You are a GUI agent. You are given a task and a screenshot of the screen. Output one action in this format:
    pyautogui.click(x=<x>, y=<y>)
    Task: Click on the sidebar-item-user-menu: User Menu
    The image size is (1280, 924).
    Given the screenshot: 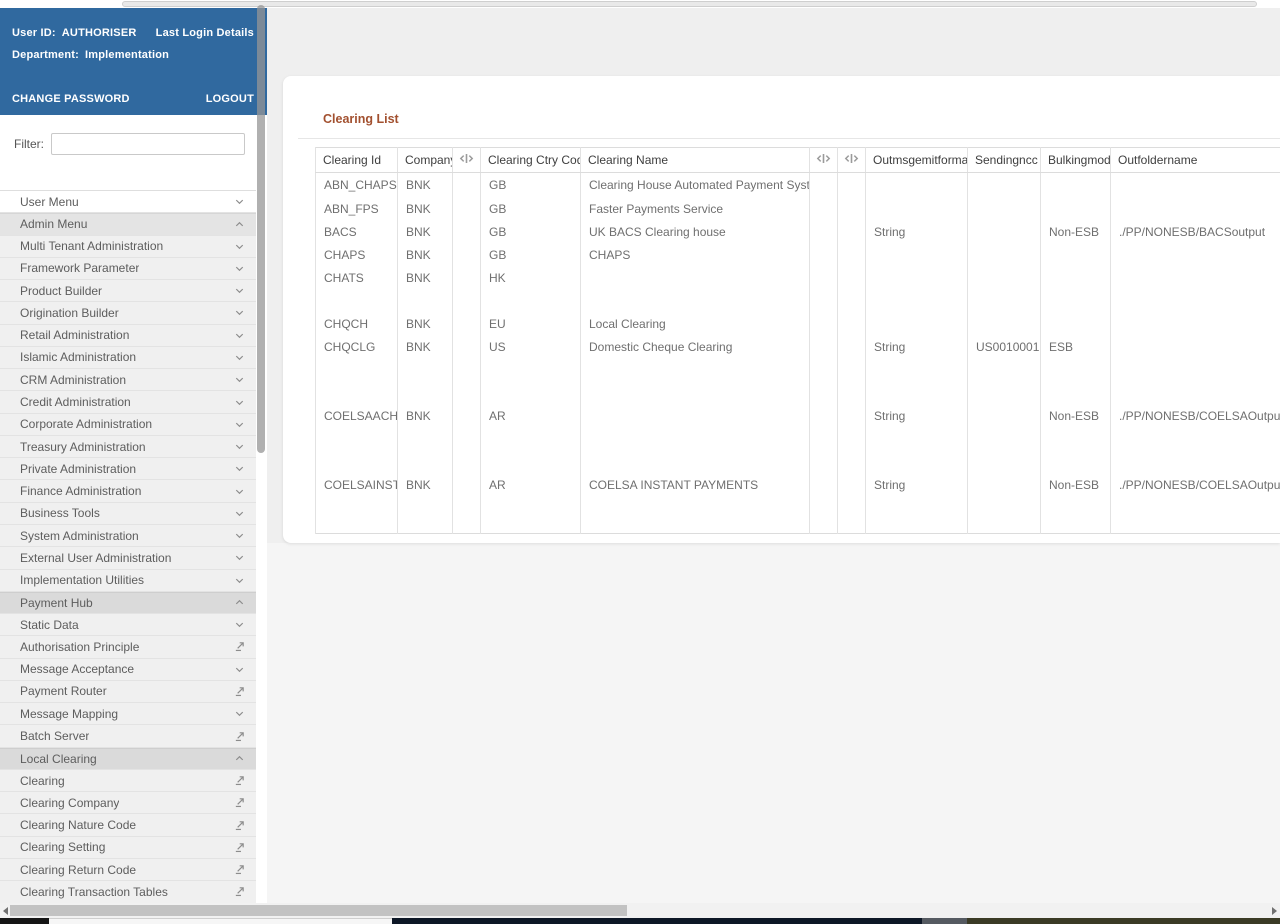 What is the action you would take?
    pyautogui.click(x=128, y=202)
    